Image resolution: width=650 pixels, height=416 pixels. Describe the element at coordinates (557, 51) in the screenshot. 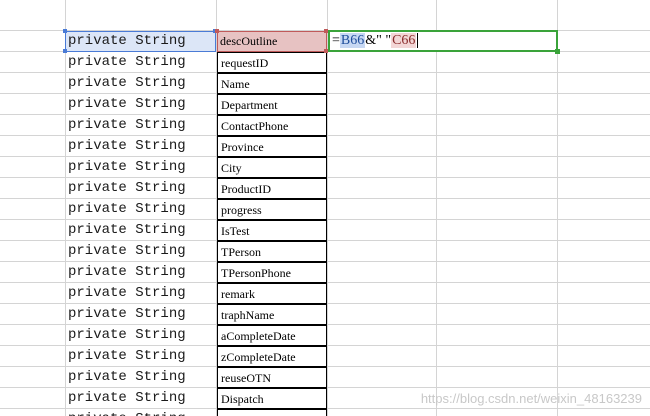

I see `fill-handle` at that location.